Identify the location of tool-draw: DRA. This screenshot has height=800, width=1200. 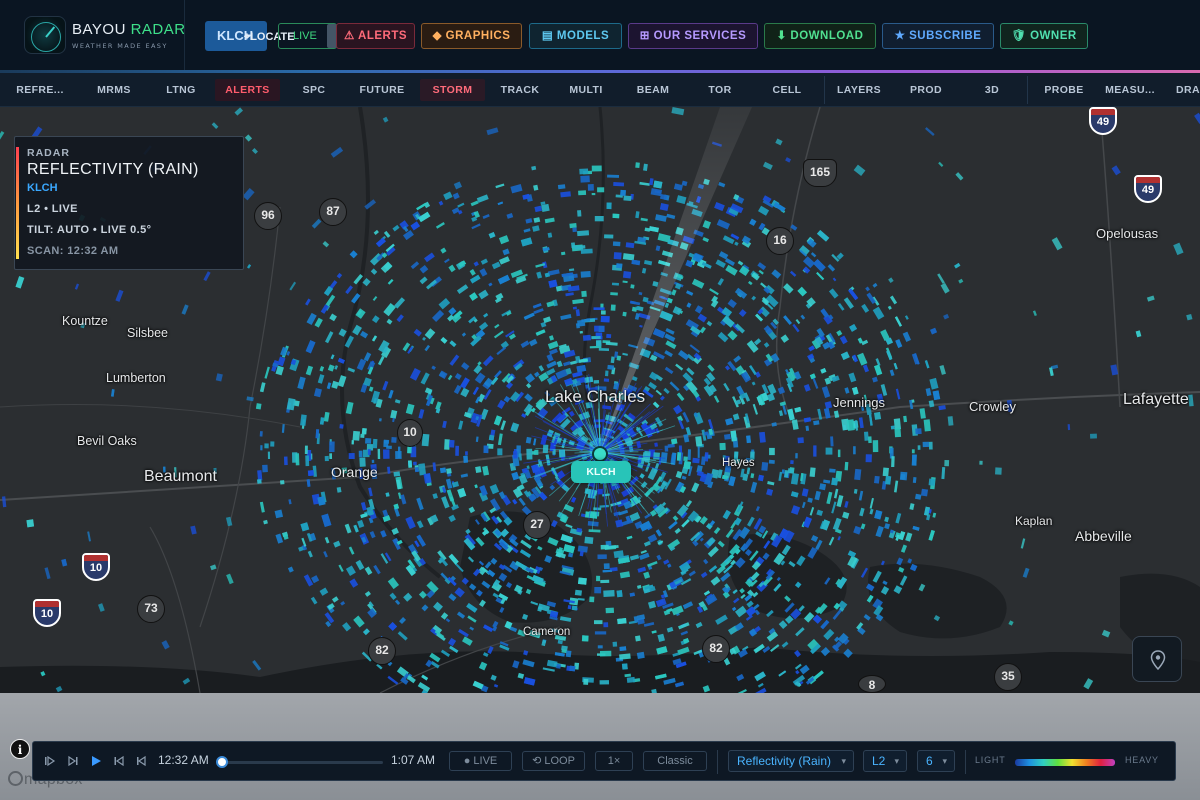
(1184, 90).